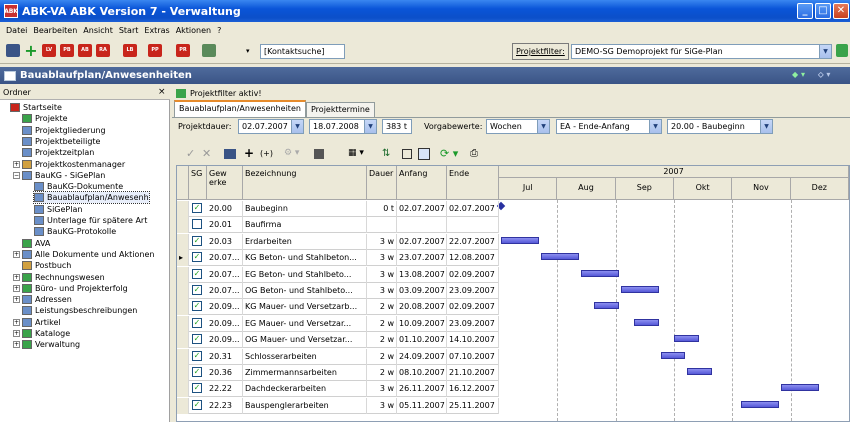 This screenshot has width=850, height=422. Describe the element at coordinates (422, 225) in the screenshot. I see `anfang-cell` at that location.